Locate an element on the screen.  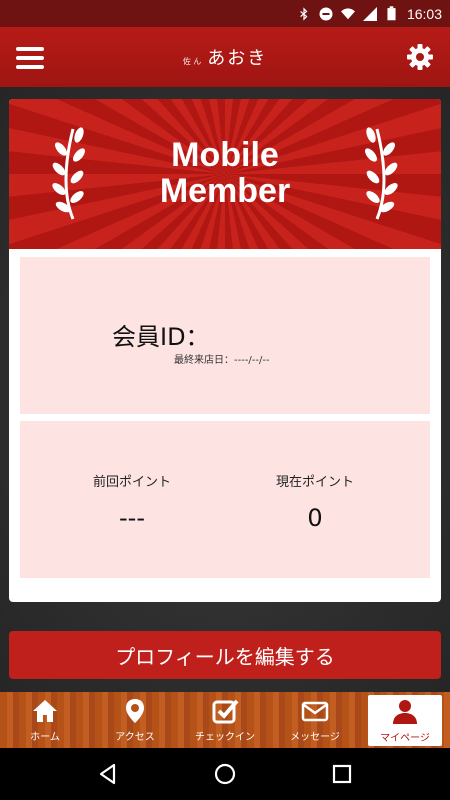
tab-mypage: マイページ is located at coordinates (405, 720).